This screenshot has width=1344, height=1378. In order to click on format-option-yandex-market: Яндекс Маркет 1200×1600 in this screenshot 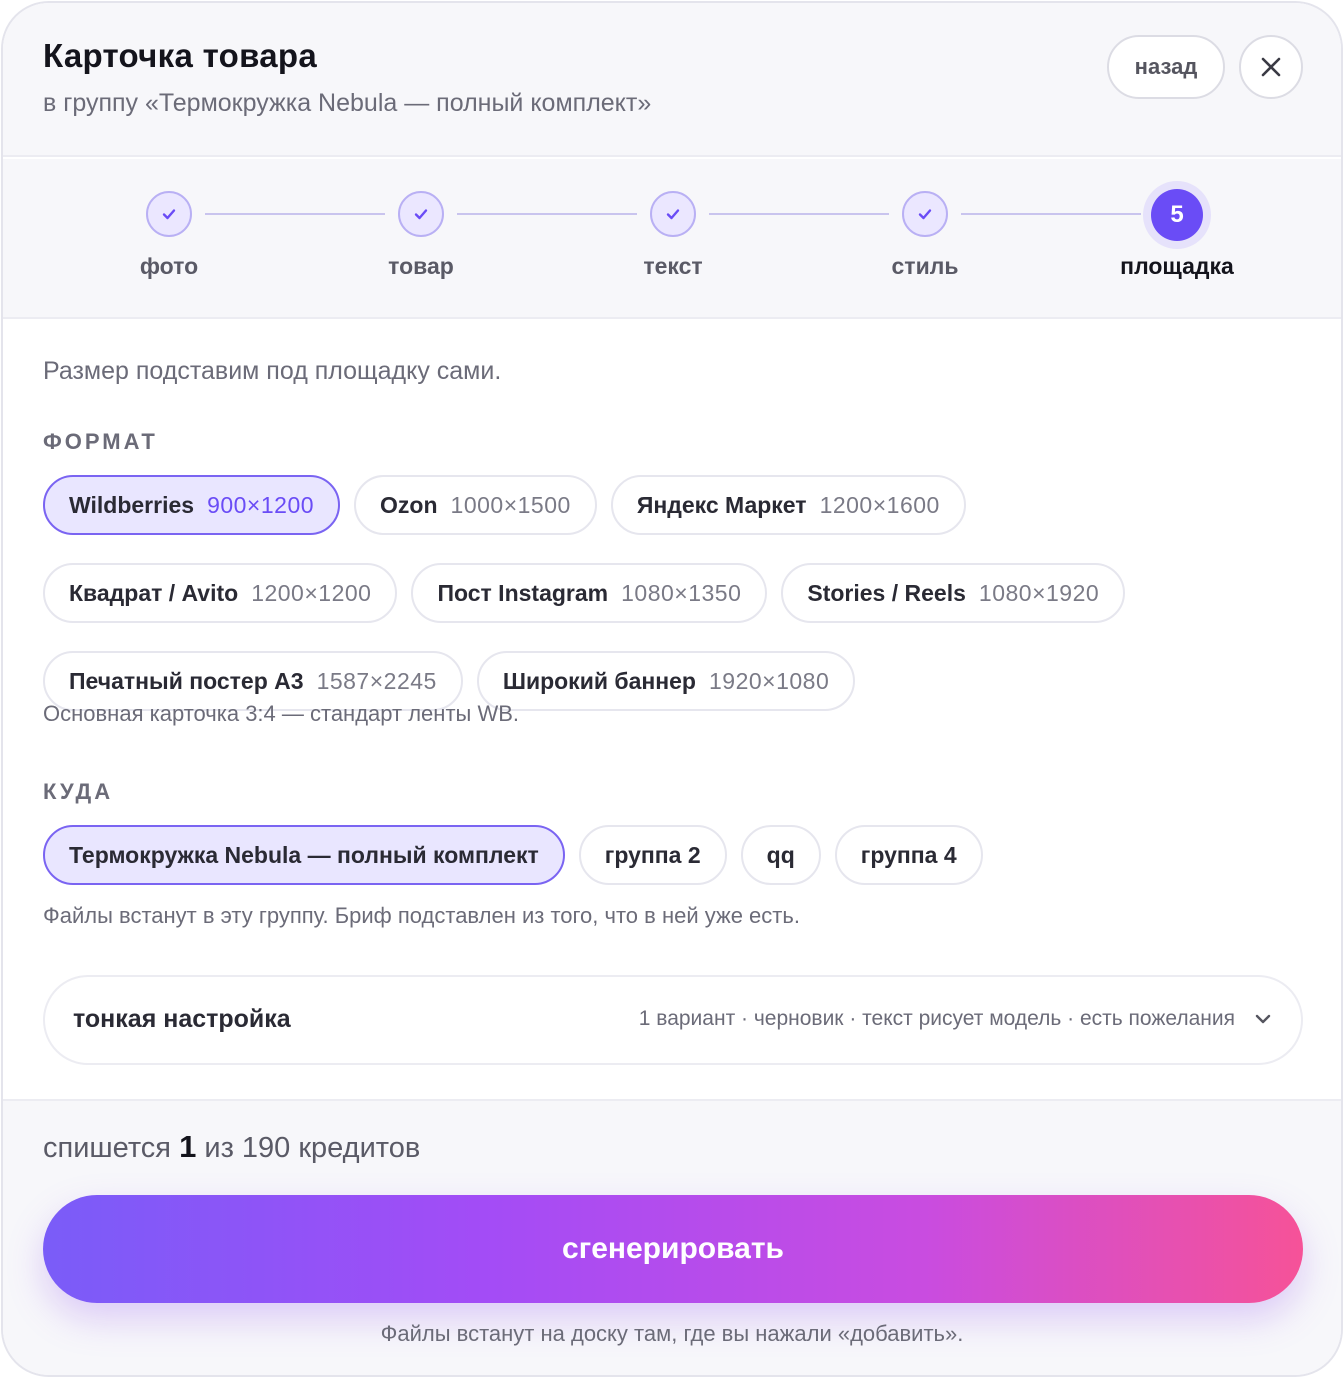, I will do `click(788, 505)`.